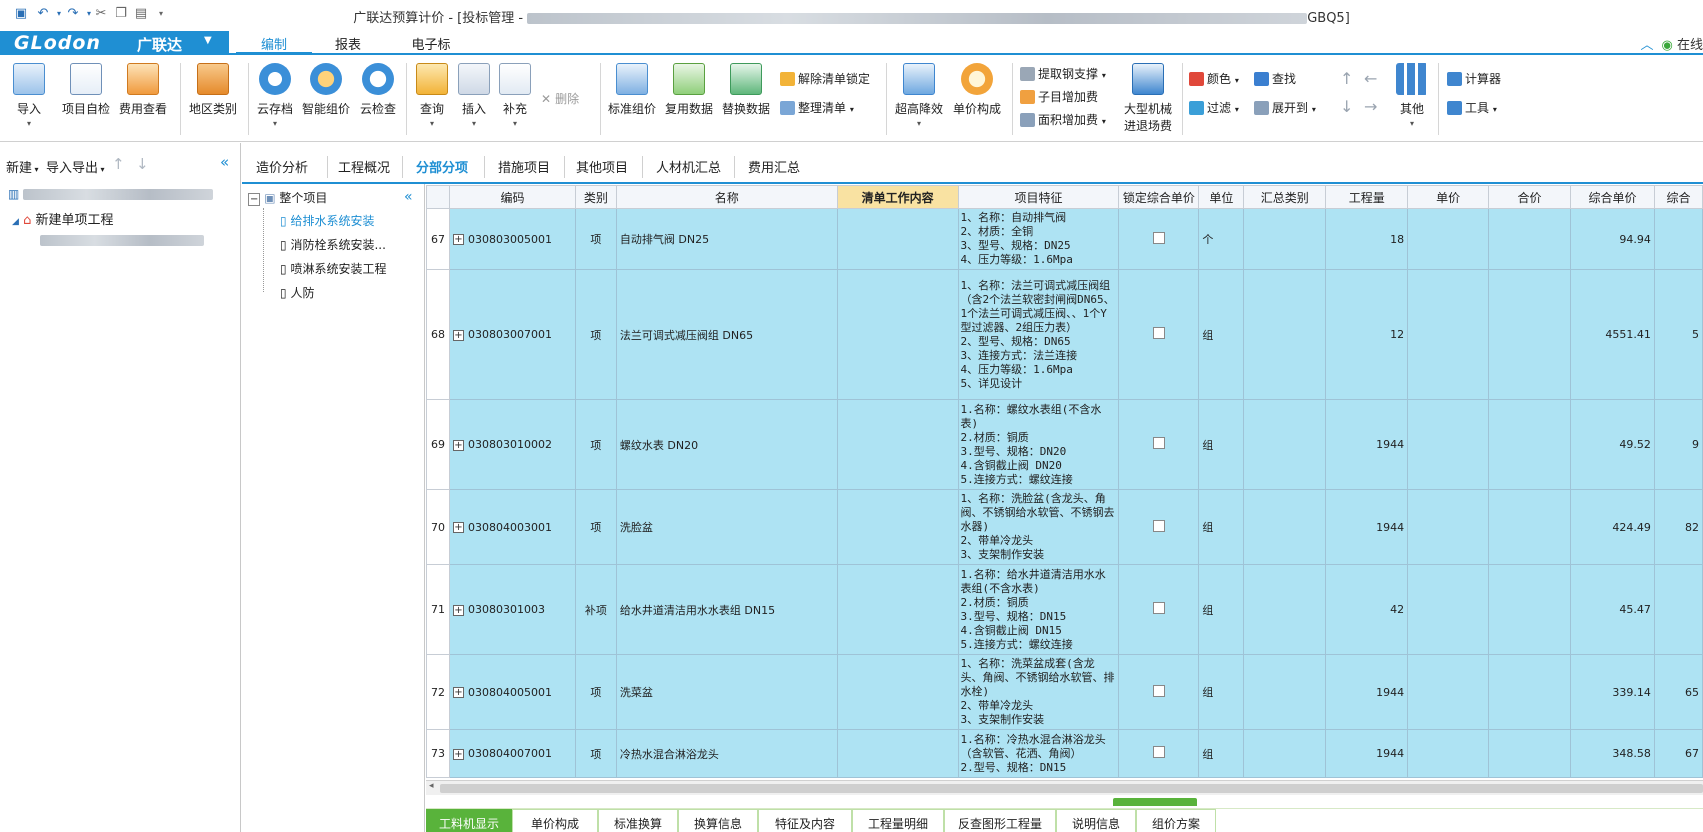 The width and height of the screenshot is (1703, 832). What do you see at coordinates (689, 90) in the screenshot?
I see `reuse-data-button: 复用数据` at bounding box center [689, 90].